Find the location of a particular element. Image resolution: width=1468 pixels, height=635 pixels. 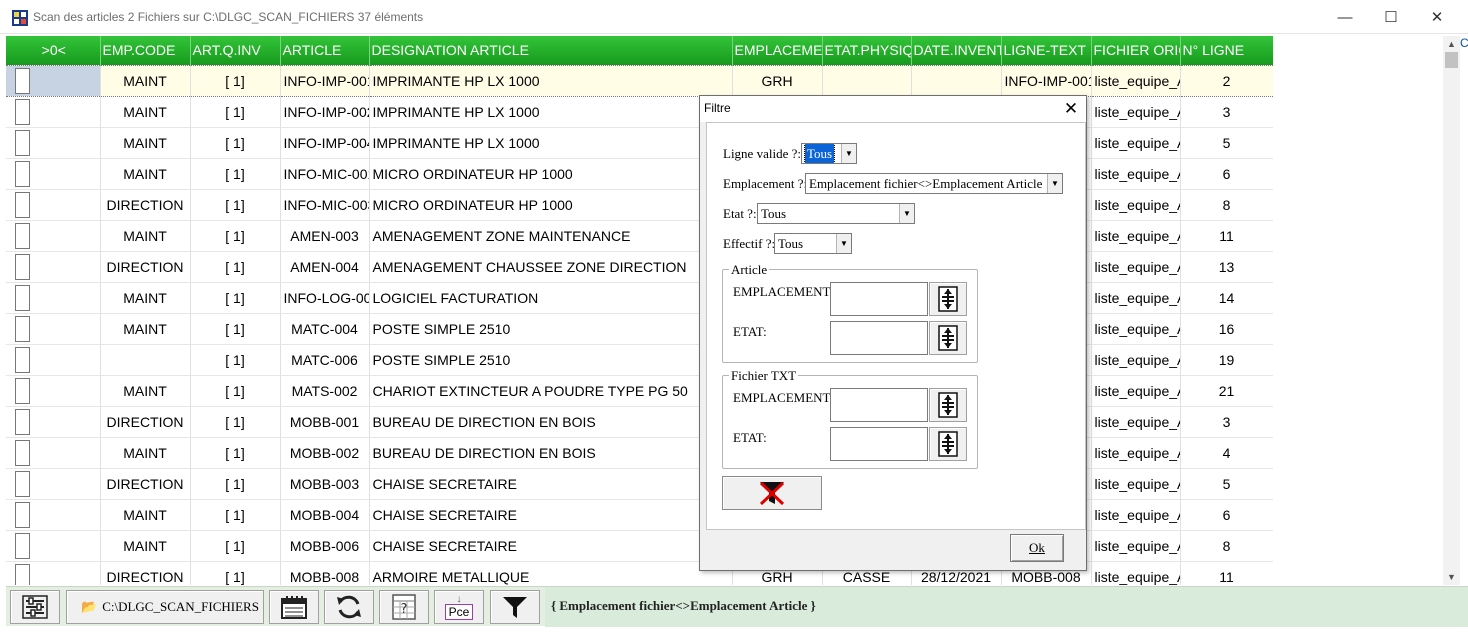

column-header: EMP.CODE is located at coordinates (145, 50).